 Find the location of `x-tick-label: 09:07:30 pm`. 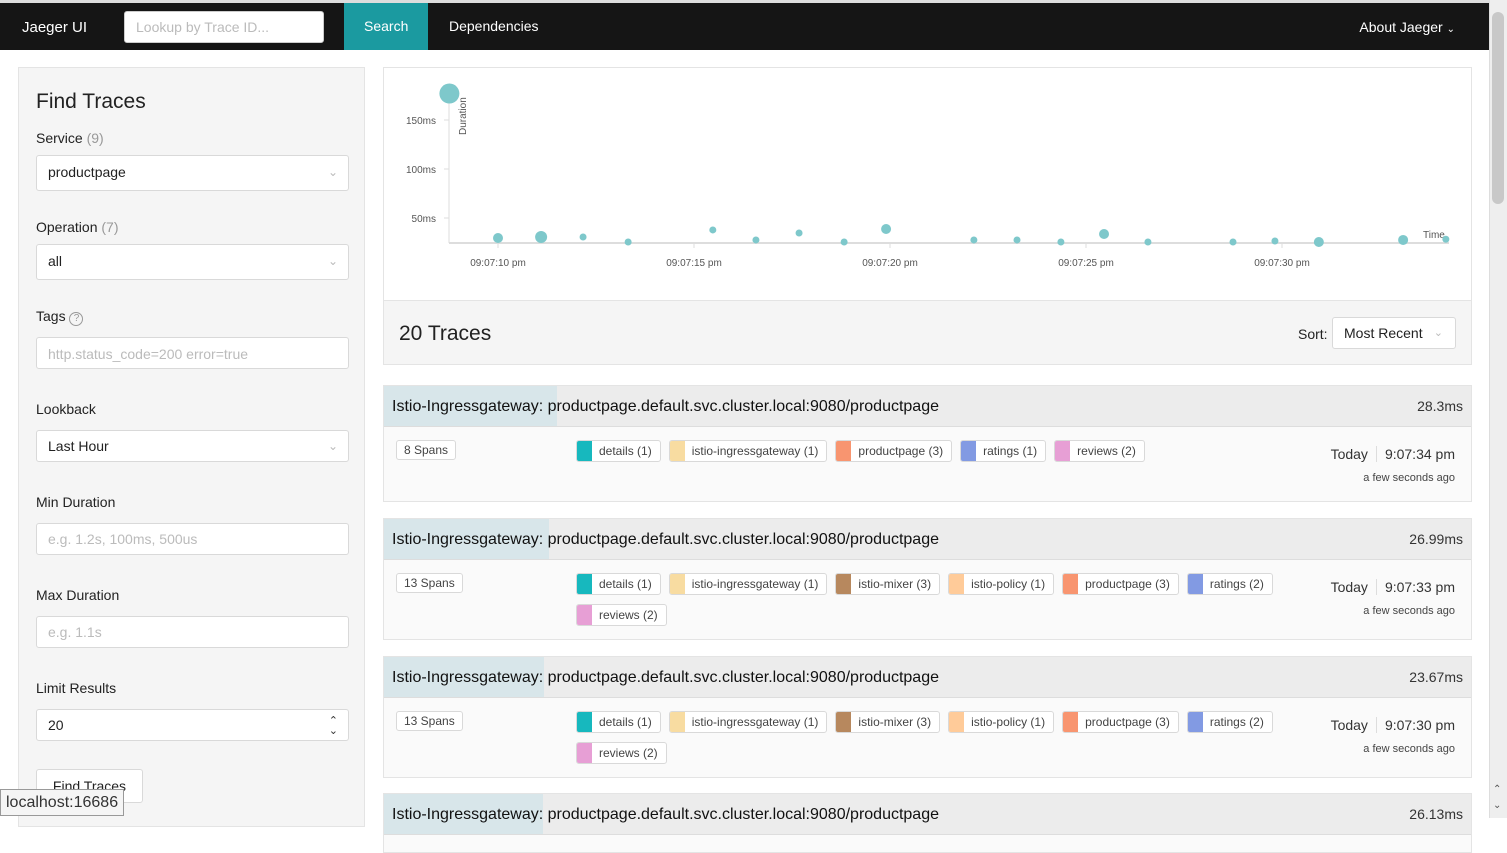

x-tick-label: 09:07:30 pm is located at coordinates (1282, 263).